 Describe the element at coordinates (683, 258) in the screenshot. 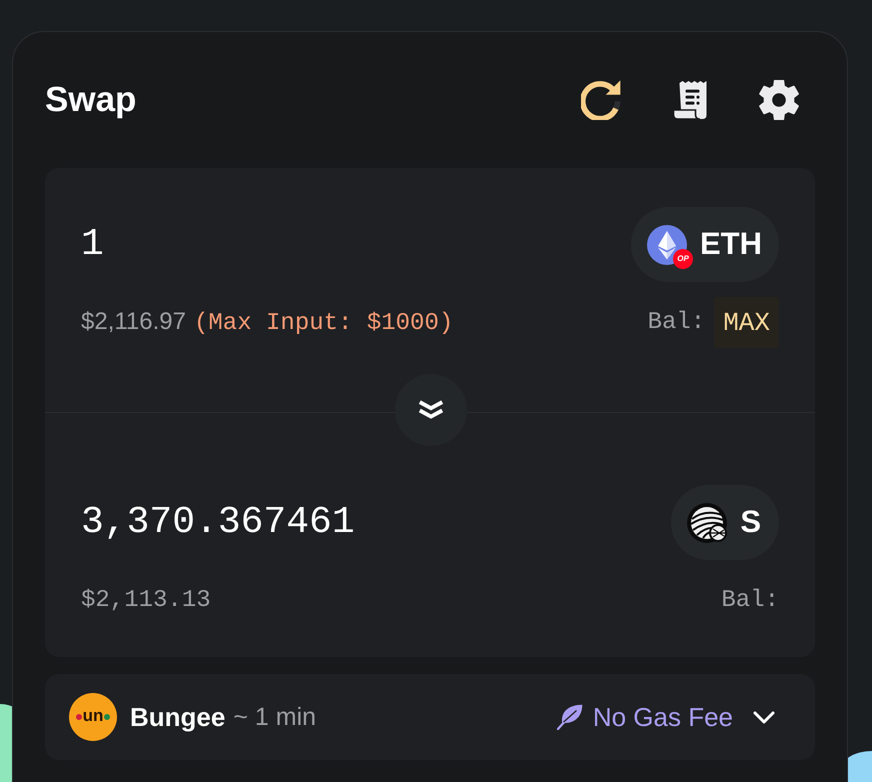

I see `chain-badge: OP` at that location.